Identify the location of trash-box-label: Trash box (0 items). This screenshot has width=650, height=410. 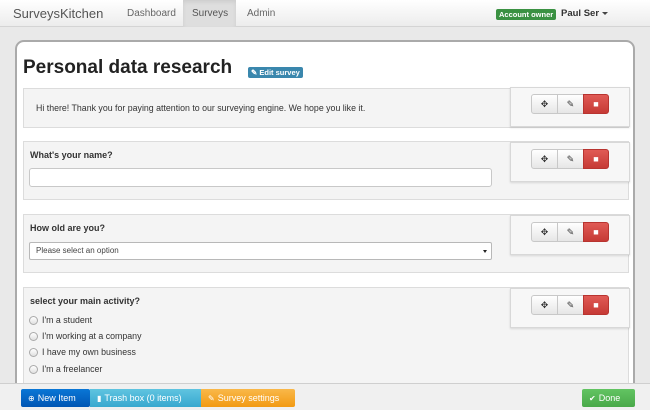
(143, 398).